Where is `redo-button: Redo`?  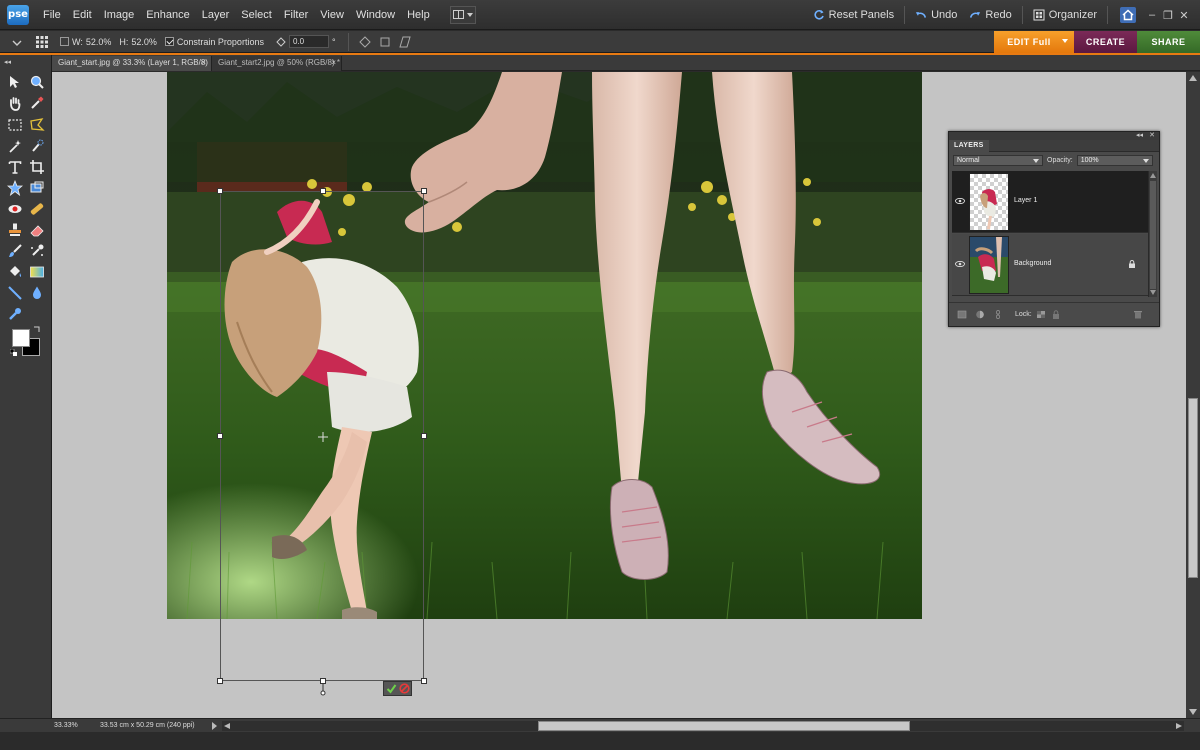
redo-button: Redo is located at coordinates (990, 15).